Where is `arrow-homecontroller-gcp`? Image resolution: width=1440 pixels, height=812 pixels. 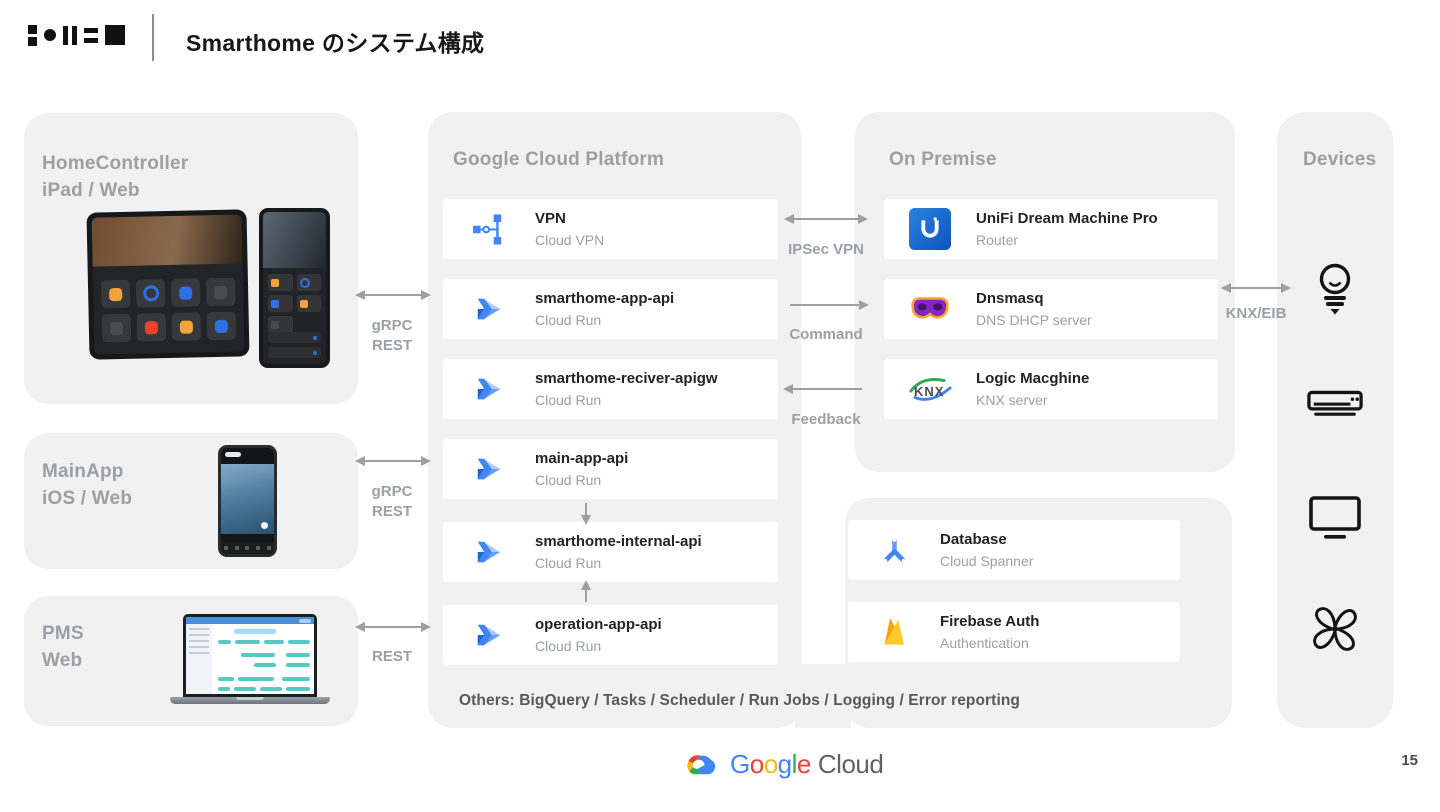 arrow-homecontroller-gcp is located at coordinates (393, 295).